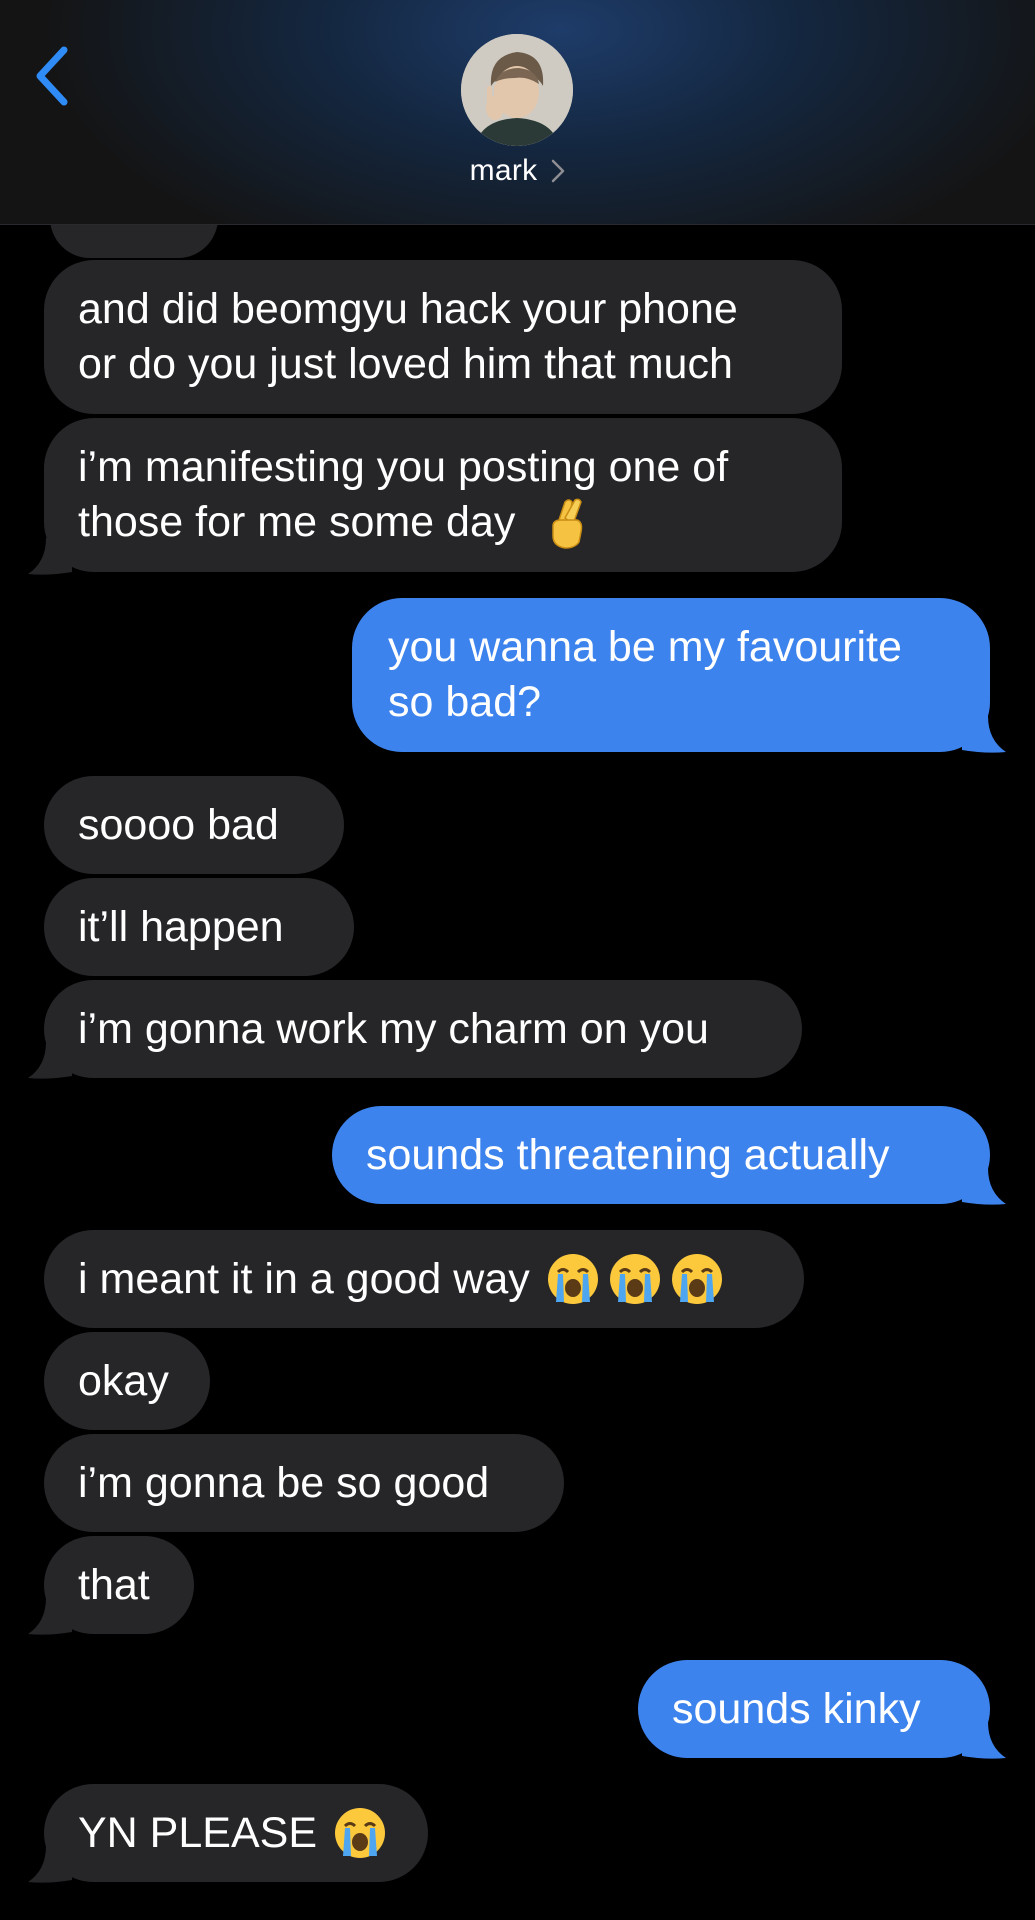 The height and width of the screenshot is (1920, 1035). I want to click on message-line: it’ll happen, so click(181, 926).